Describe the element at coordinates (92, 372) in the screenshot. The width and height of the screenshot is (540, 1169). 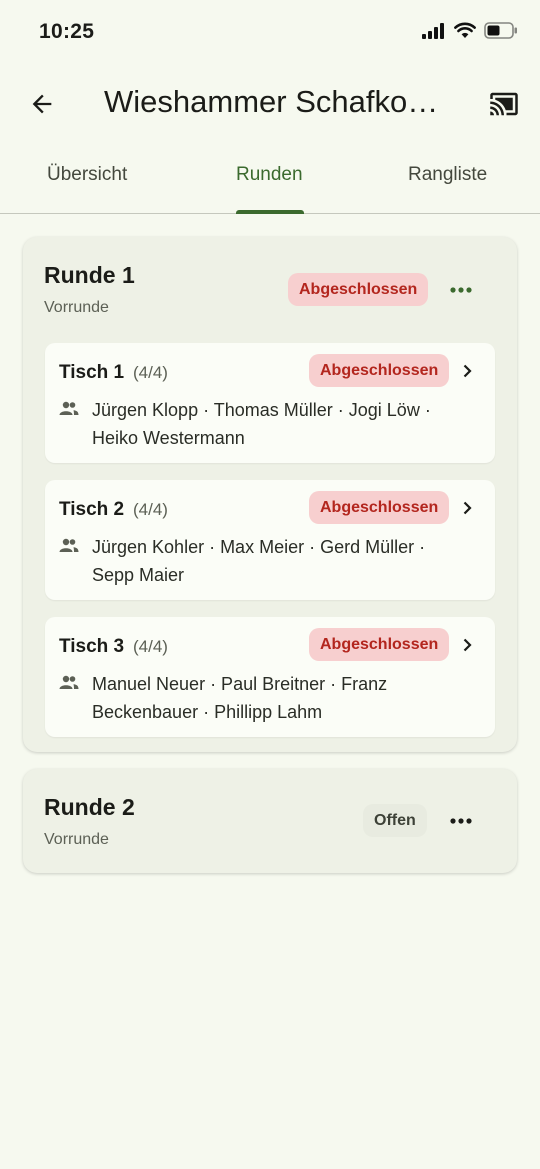
I see `table-title: Tisch 1` at that location.